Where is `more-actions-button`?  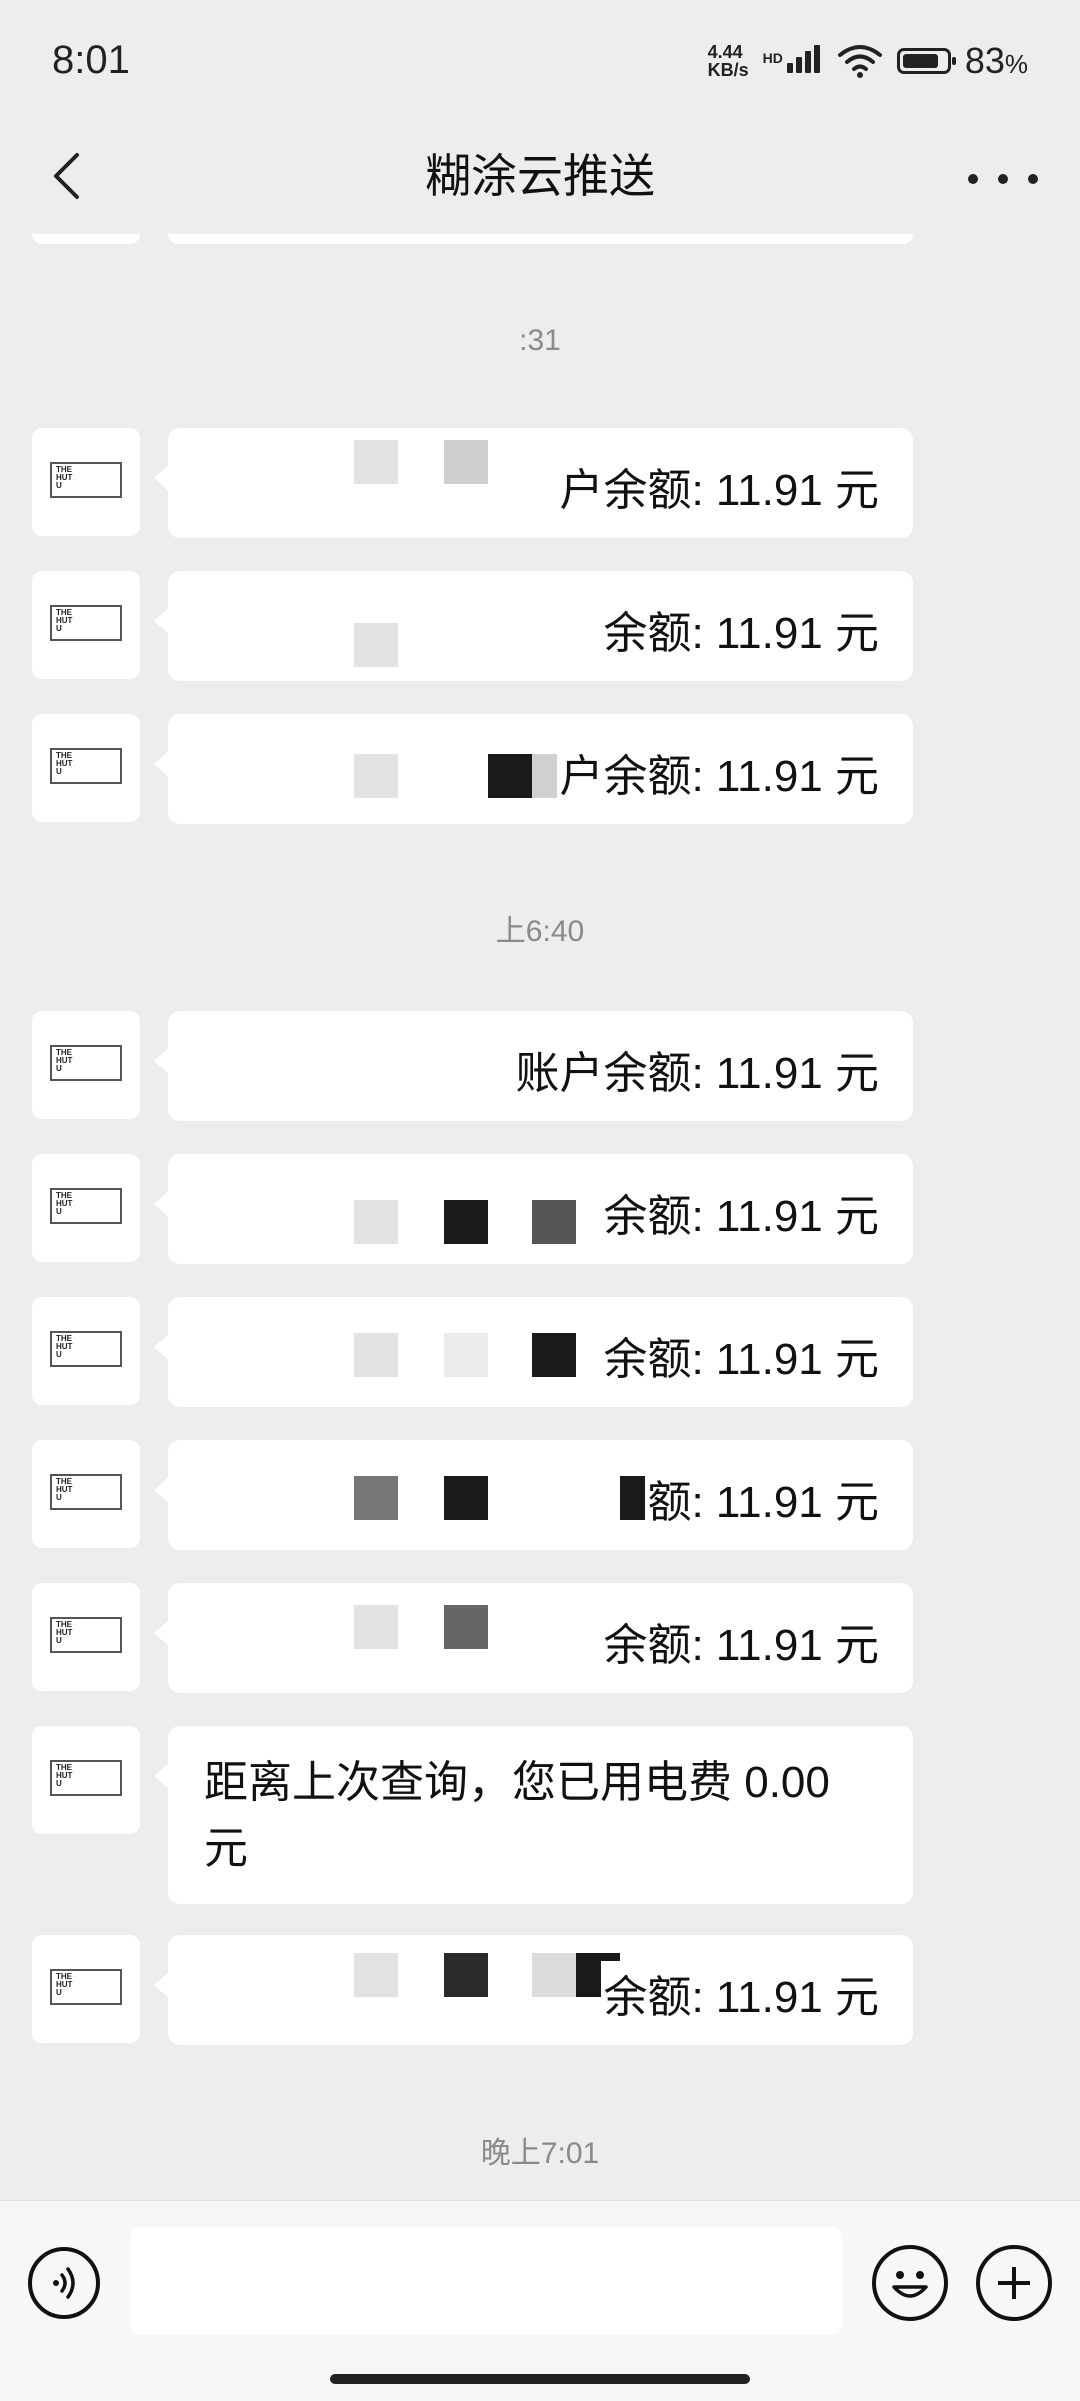 more-actions-button is located at coordinates (1014, 2283).